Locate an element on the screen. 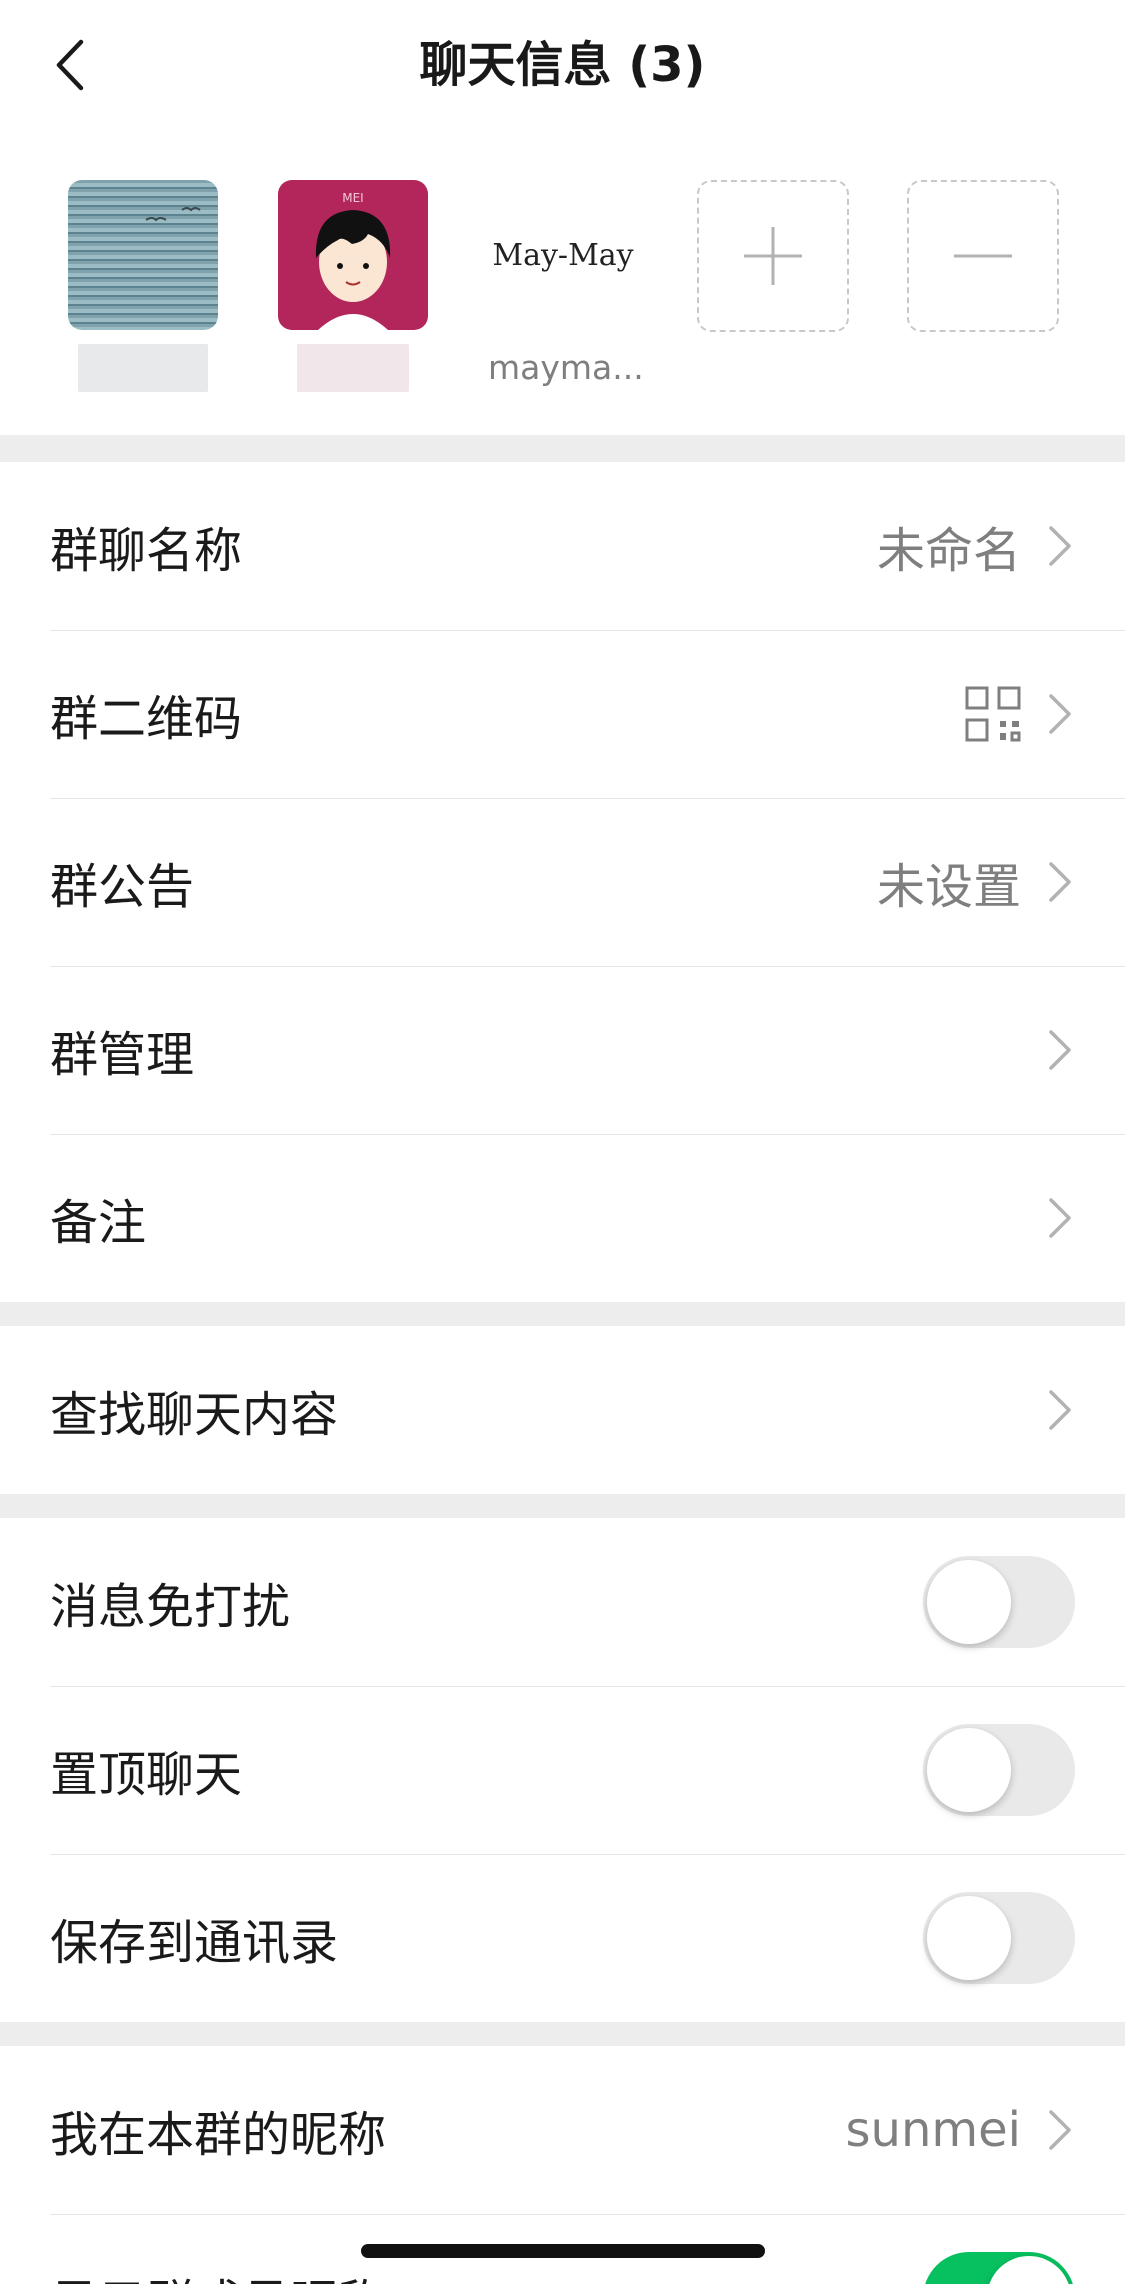 The image size is (1125, 2284). group-notice-value: 未设置 is located at coordinates (948, 887).